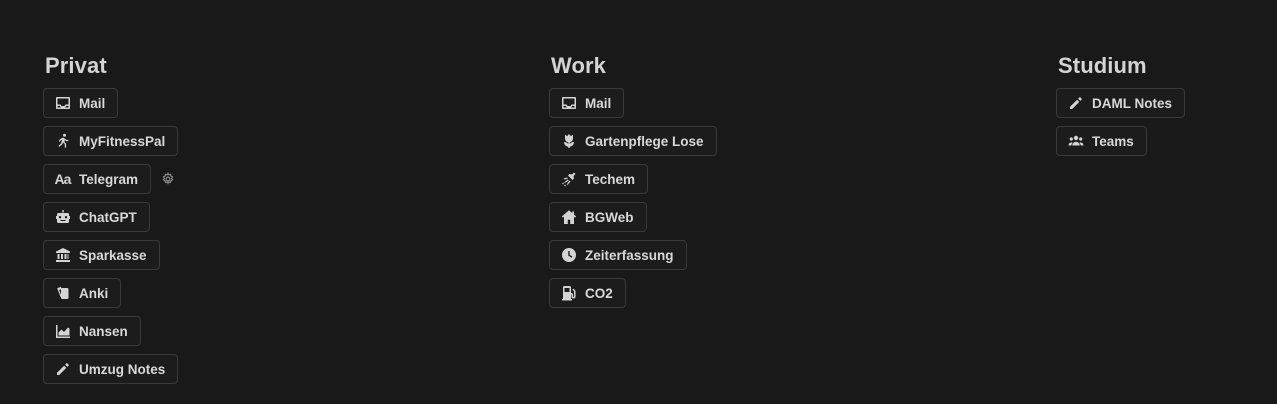 Image resolution: width=1277 pixels, height=404 pixels. Describe the element at coordinates (168, 179) in the screenshot. I see `gear-icon` at that location.